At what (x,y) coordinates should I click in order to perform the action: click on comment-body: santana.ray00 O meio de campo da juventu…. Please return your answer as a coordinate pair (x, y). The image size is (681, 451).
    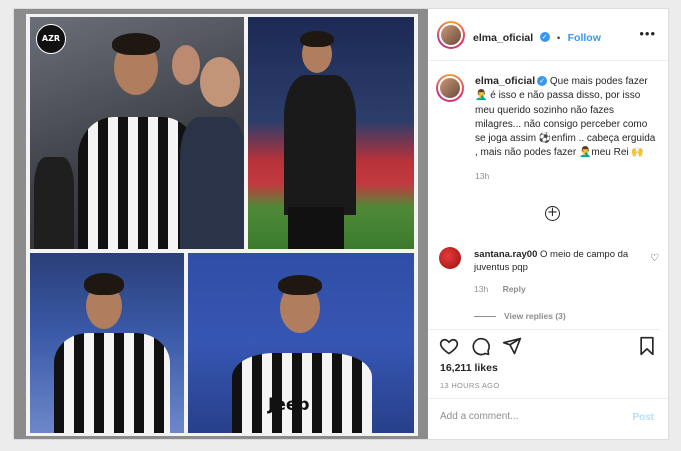
    Looking at the image, I should click on (556, 261).